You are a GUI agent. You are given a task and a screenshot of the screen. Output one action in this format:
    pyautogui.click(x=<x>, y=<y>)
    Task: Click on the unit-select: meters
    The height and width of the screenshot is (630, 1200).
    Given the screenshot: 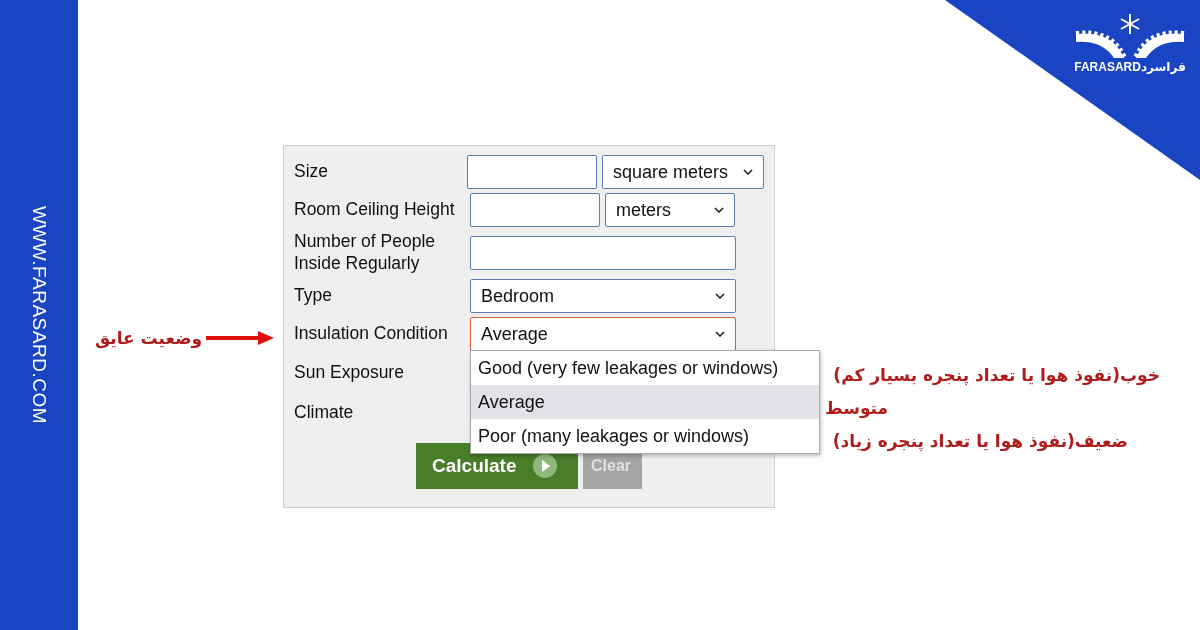 What is the action you would take?
    pyautogui.click(x=670, y=210)
    